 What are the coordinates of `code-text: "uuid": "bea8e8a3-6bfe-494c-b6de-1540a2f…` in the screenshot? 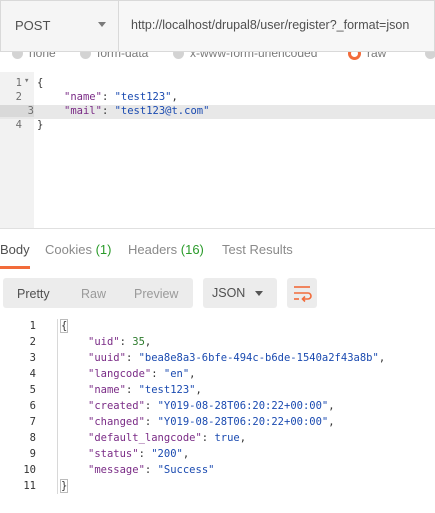 It's located at (237, 358).